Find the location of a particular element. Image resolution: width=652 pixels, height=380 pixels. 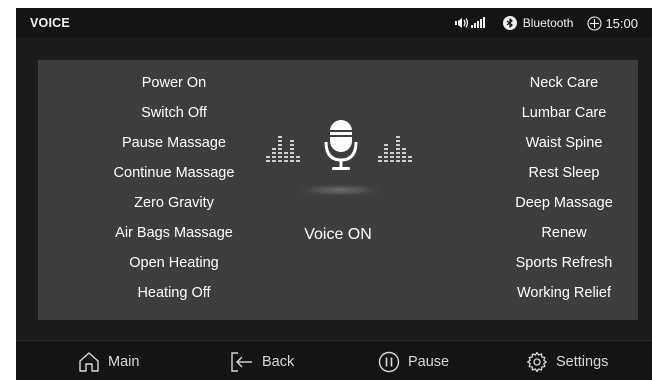

microphone-icon is located at coordinates (341, 145).